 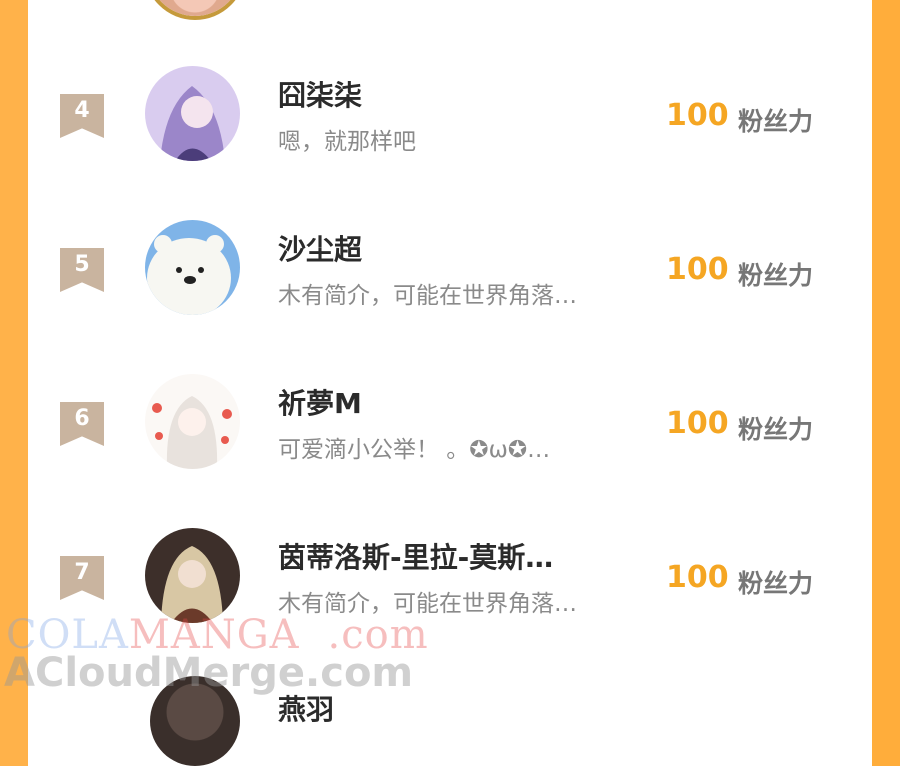 I want to click on rank-badge: 4, so click(x=82, y=116).